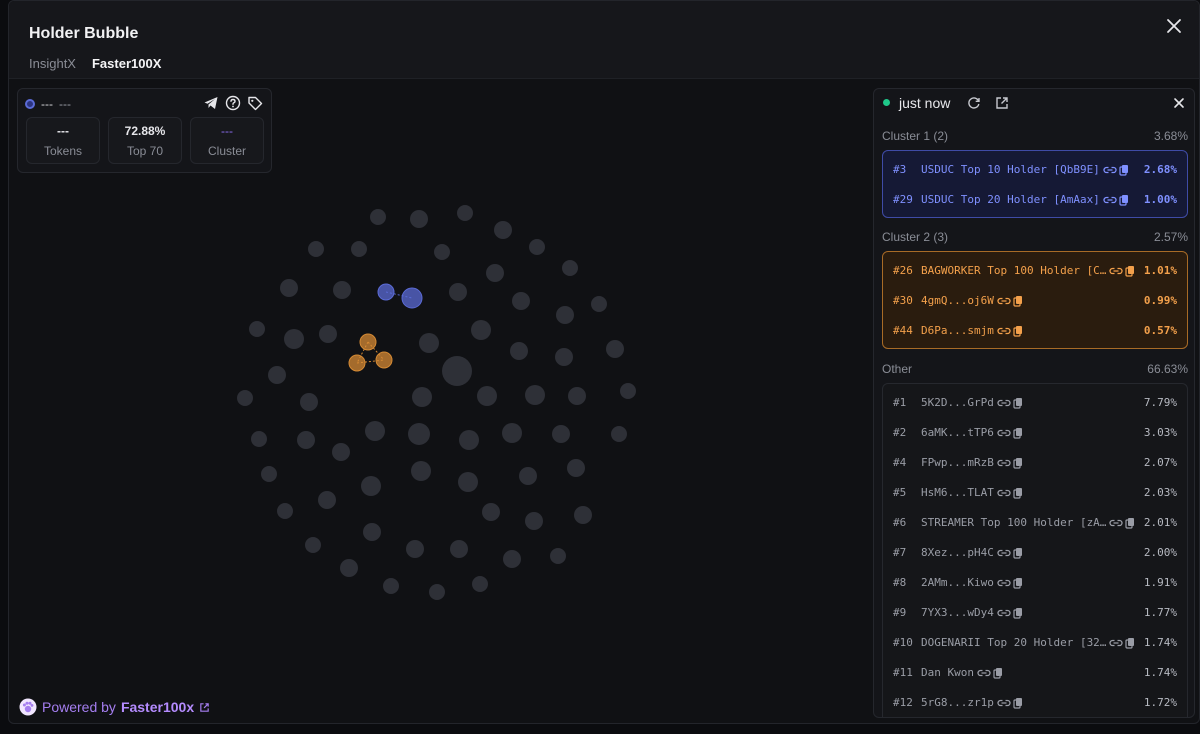 The image size is (1200, 734). What do you see at coordinates (1174, 26) in the screenshot?
I see `close-icon` at bounding box center [1174, 26].